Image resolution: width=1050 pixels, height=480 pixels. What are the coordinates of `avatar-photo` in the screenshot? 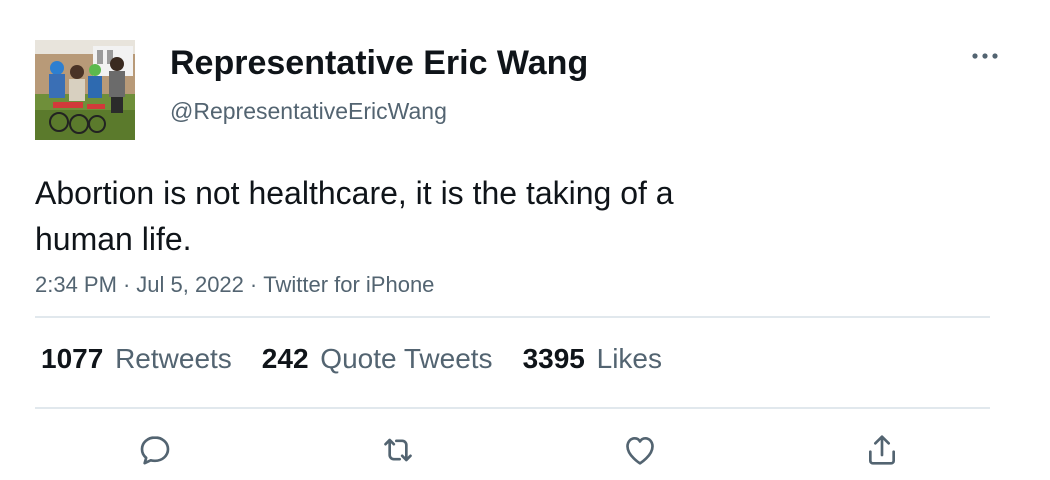 It's located at (85, 90).